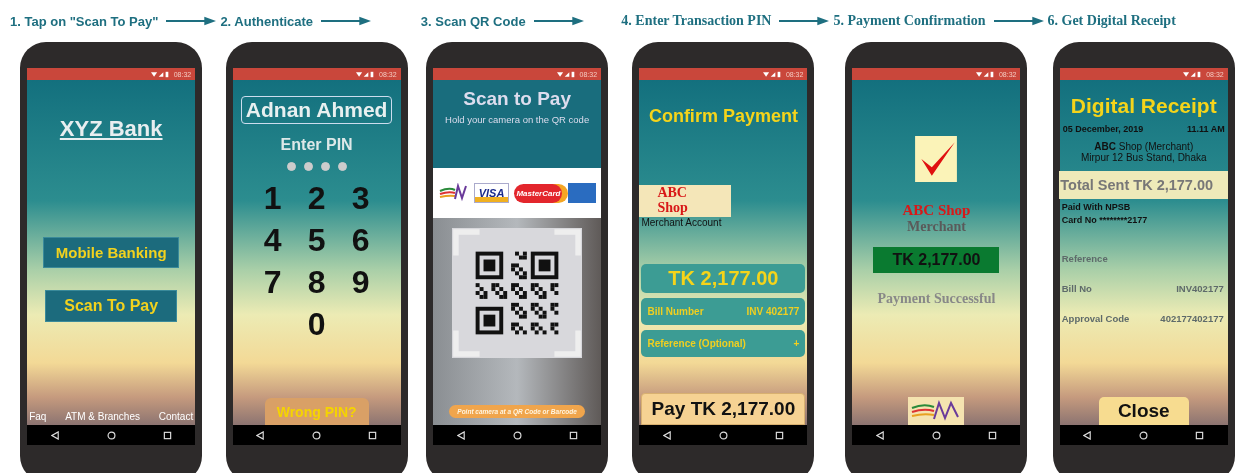  Describe the element at coordinates (272, 198) in the screenshot. I see `keypad-key: 1` at that location.